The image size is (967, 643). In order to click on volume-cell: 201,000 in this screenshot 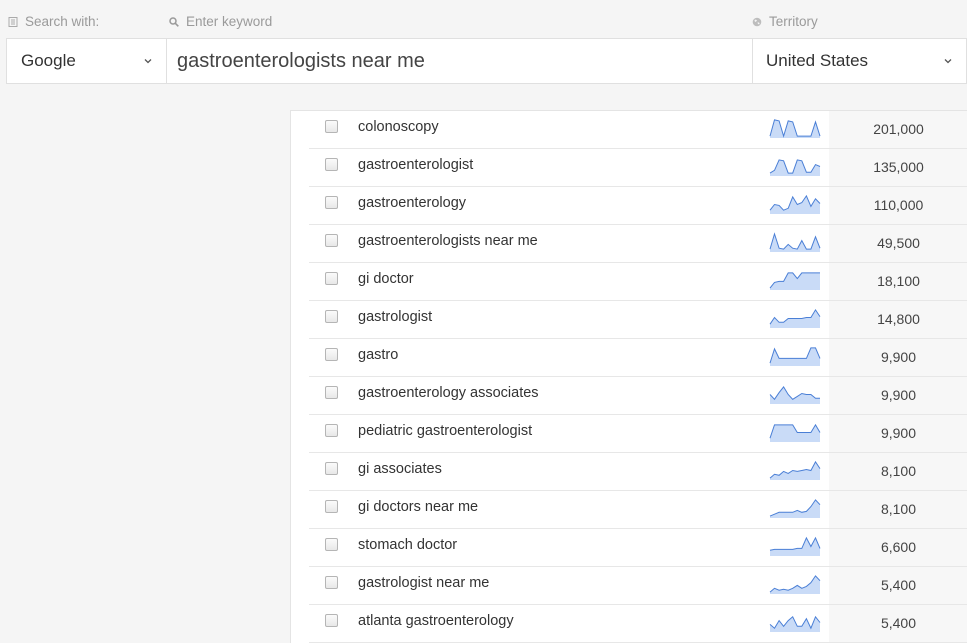, I will do `click(898, 129)`.